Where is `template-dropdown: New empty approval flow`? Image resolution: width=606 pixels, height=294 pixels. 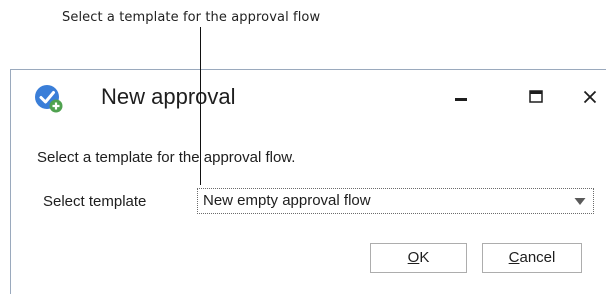 template-dropdown: New empty approval flow is located at coordinates (395, 201).